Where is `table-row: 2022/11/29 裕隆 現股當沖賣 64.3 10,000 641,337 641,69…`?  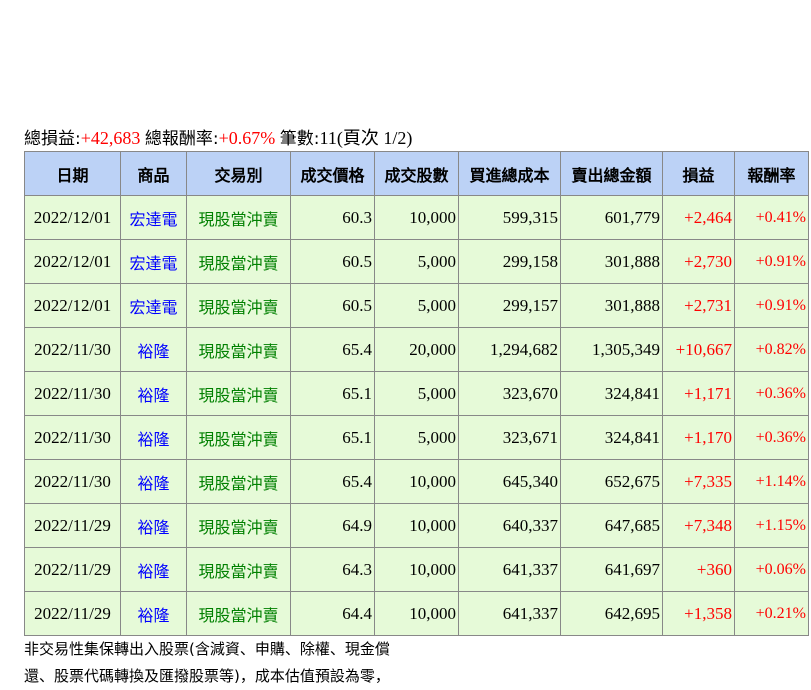 table-row: 2022/11/29 裕隆 現股當沖賣 64.3 10,000 641,337 641,69… is located at coordinates (416, 569).